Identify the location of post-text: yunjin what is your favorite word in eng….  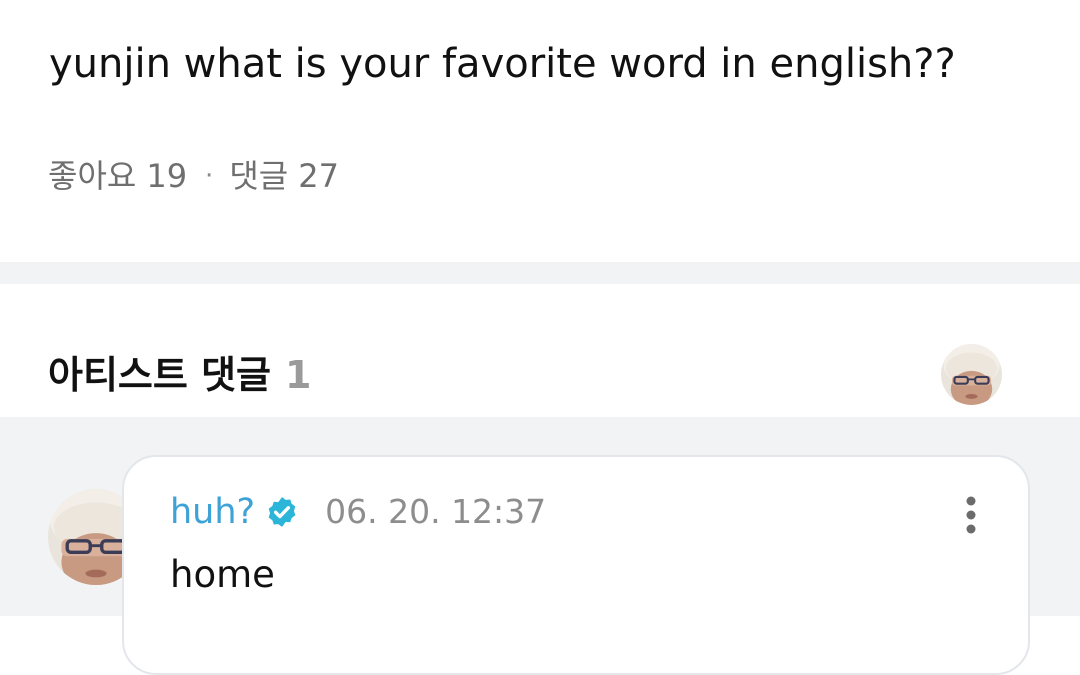
(502, 64).